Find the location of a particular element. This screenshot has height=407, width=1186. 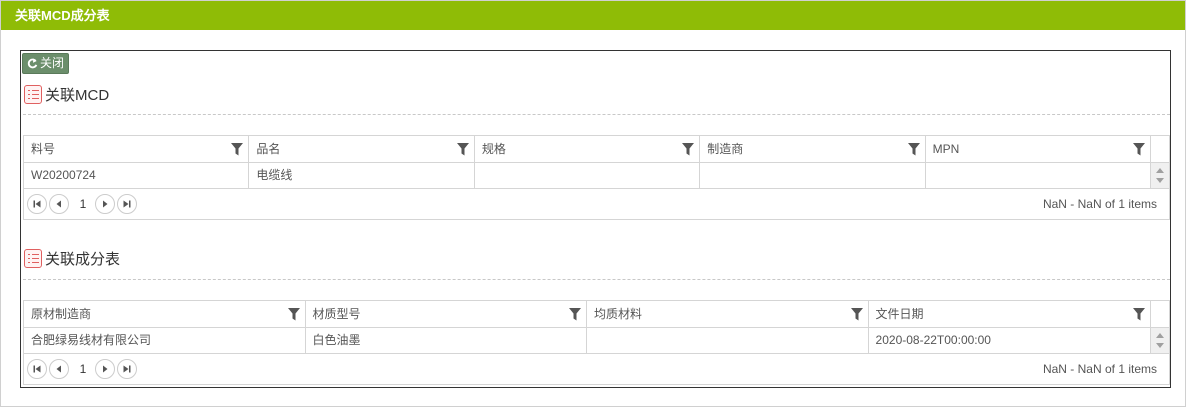

column-header-label: MPN is located at coordinates (946, 149).